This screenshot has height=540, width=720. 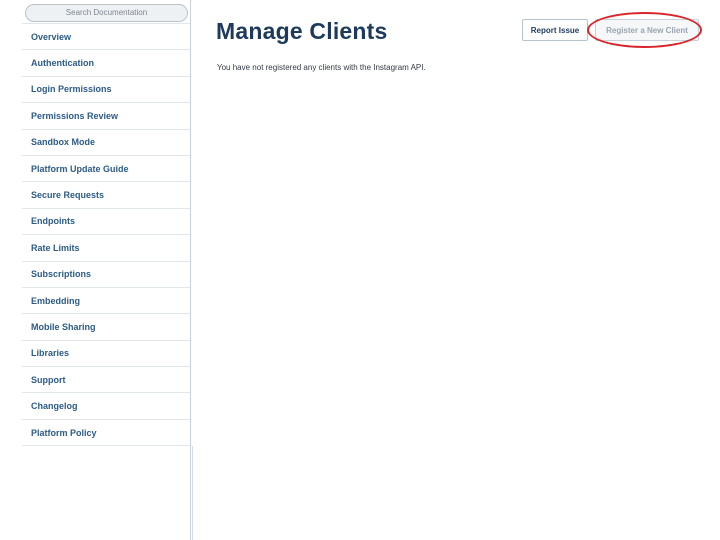 I want to click on sidebar-item-label: Sandbox Mode, so click(x=63, y=142).